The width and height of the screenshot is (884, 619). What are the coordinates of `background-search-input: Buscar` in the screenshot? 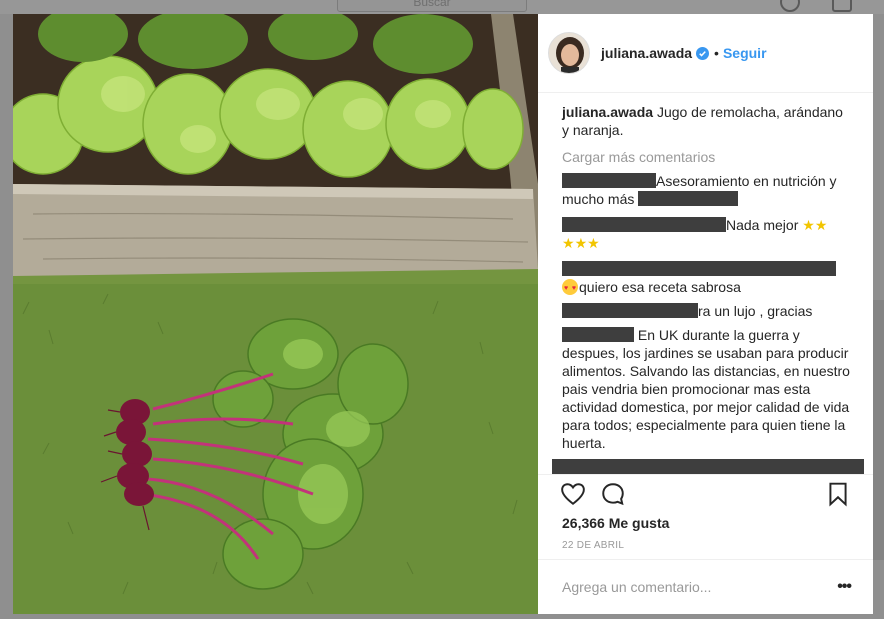 It's located at (432, 6).